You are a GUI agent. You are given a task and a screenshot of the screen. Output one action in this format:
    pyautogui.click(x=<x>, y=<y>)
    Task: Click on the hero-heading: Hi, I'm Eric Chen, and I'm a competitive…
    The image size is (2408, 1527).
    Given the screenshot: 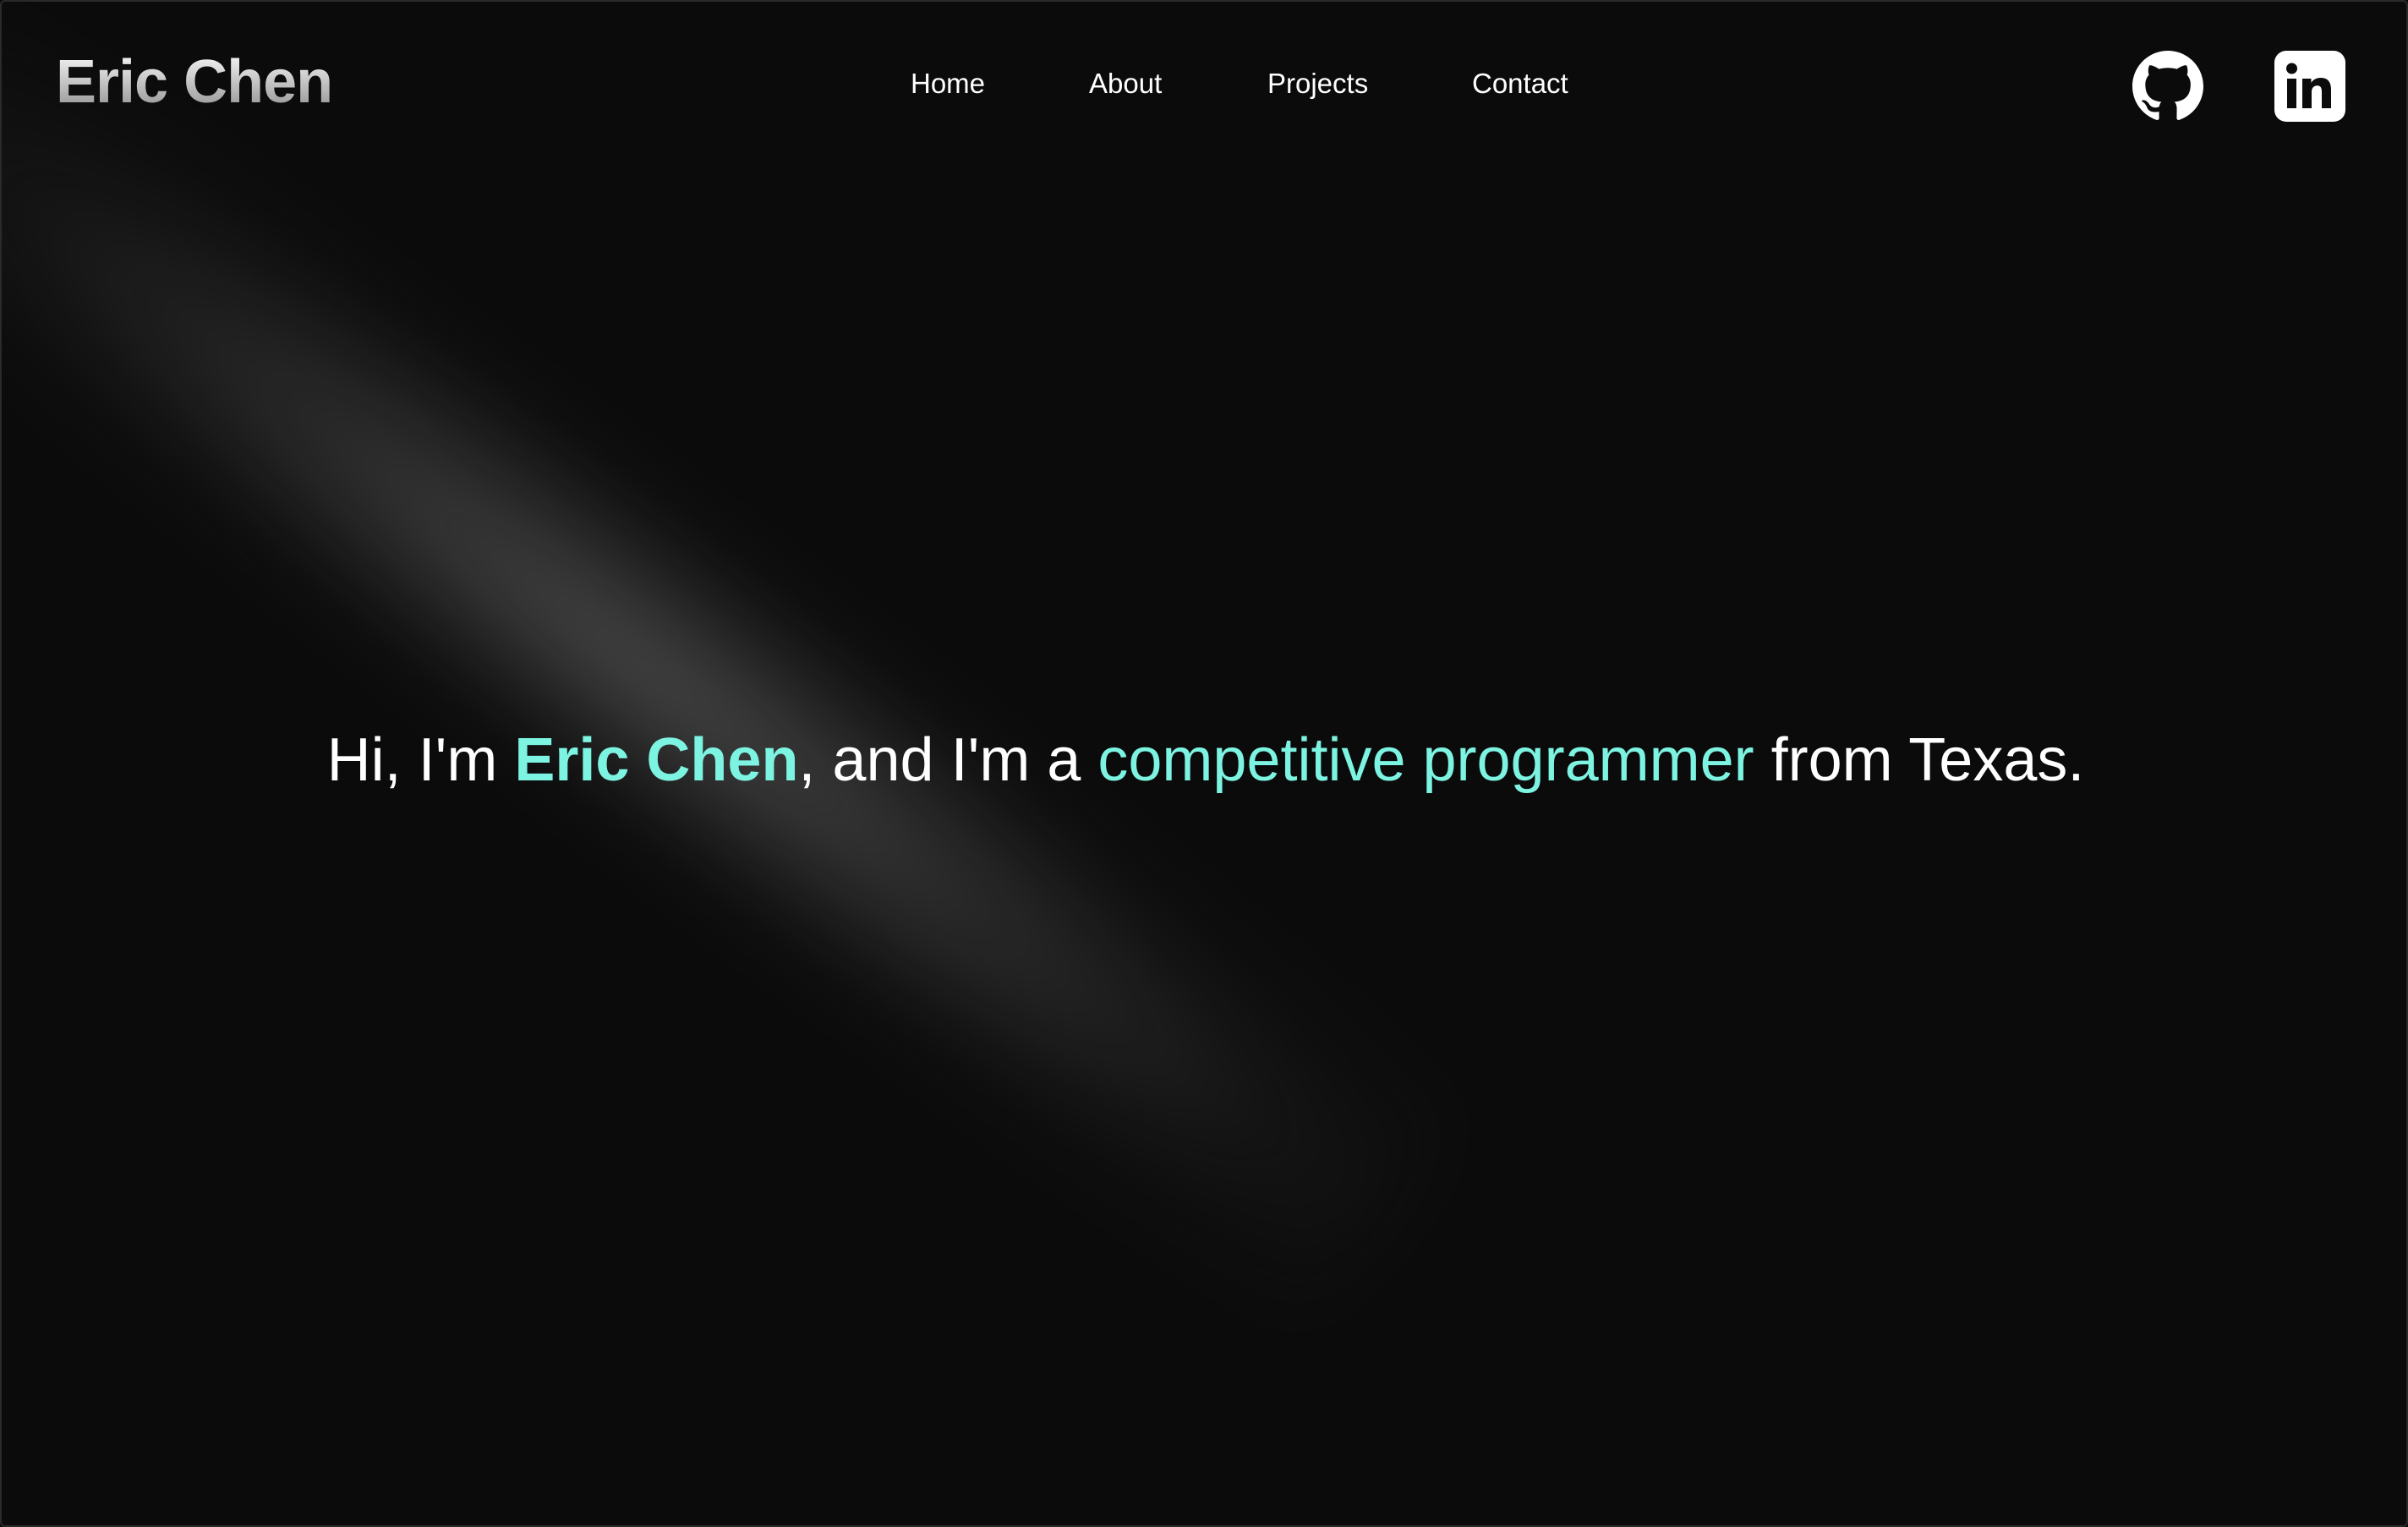 What is the action you would take?
    pyautogui.click(x=1204, y=760)
    